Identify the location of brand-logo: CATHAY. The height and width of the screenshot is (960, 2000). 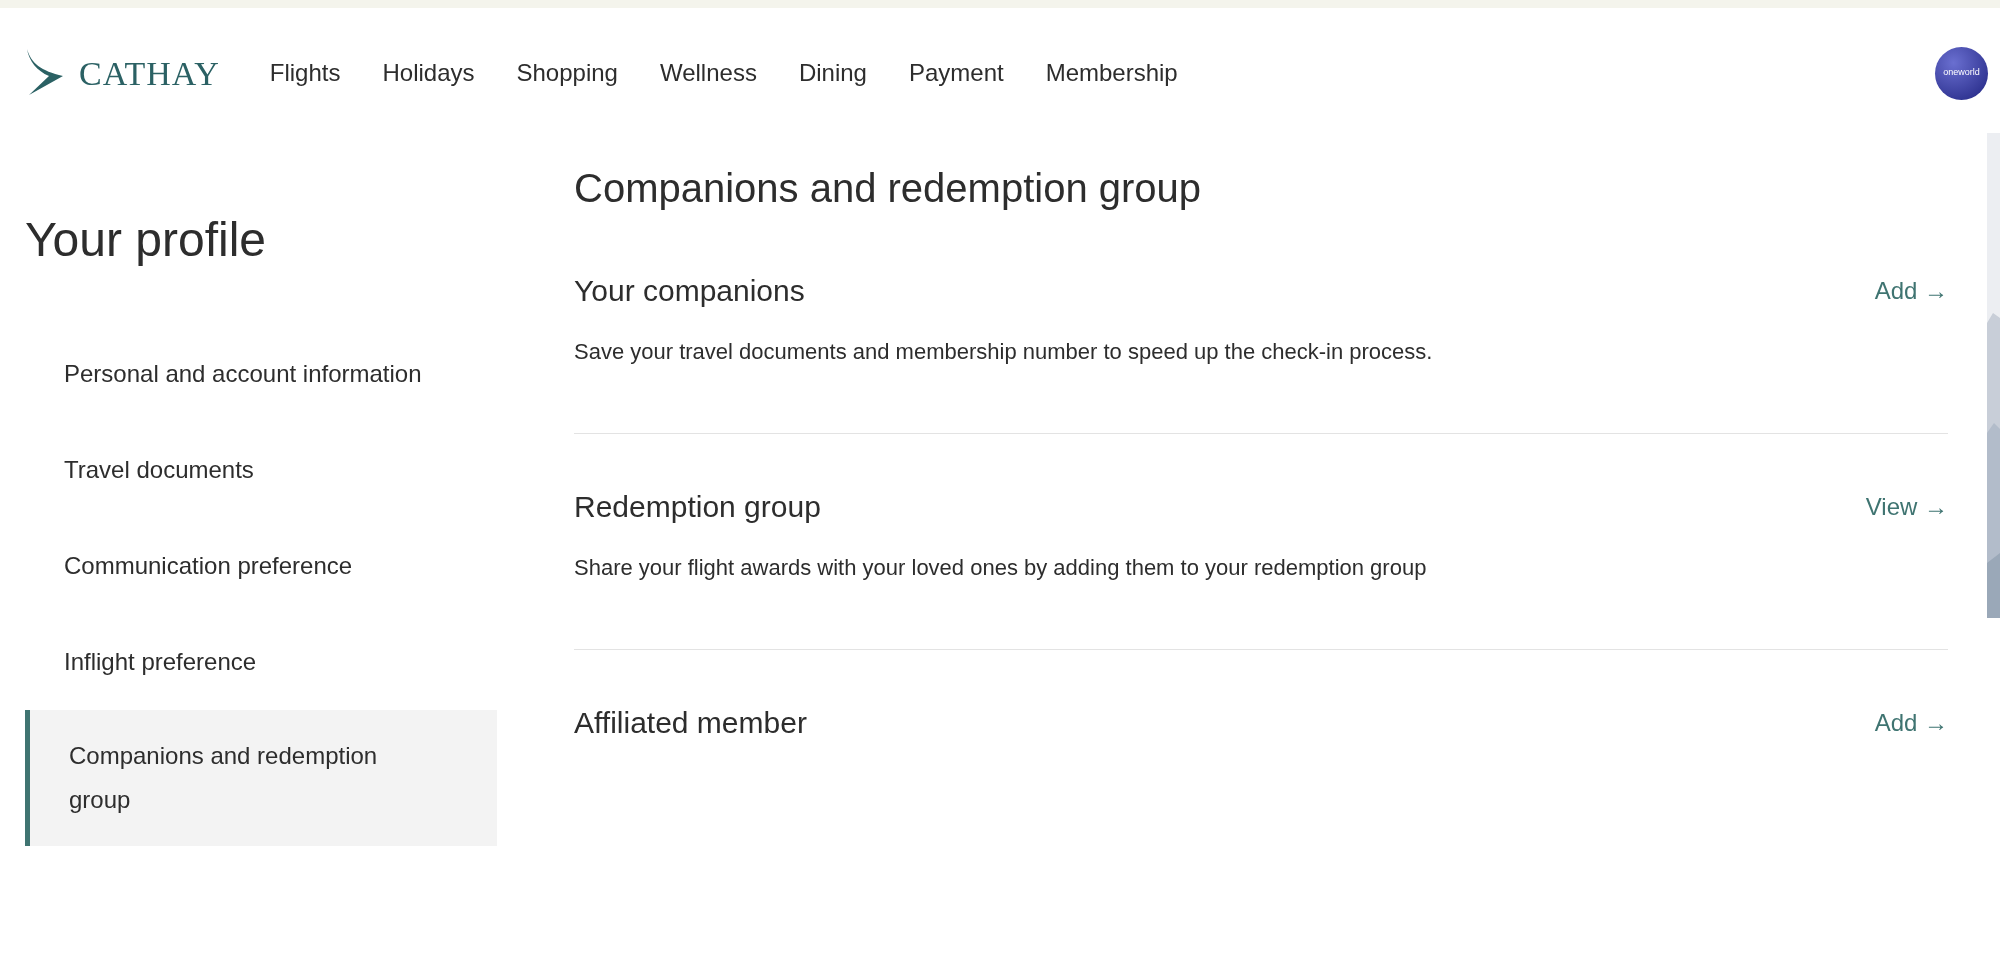
(149, 73).